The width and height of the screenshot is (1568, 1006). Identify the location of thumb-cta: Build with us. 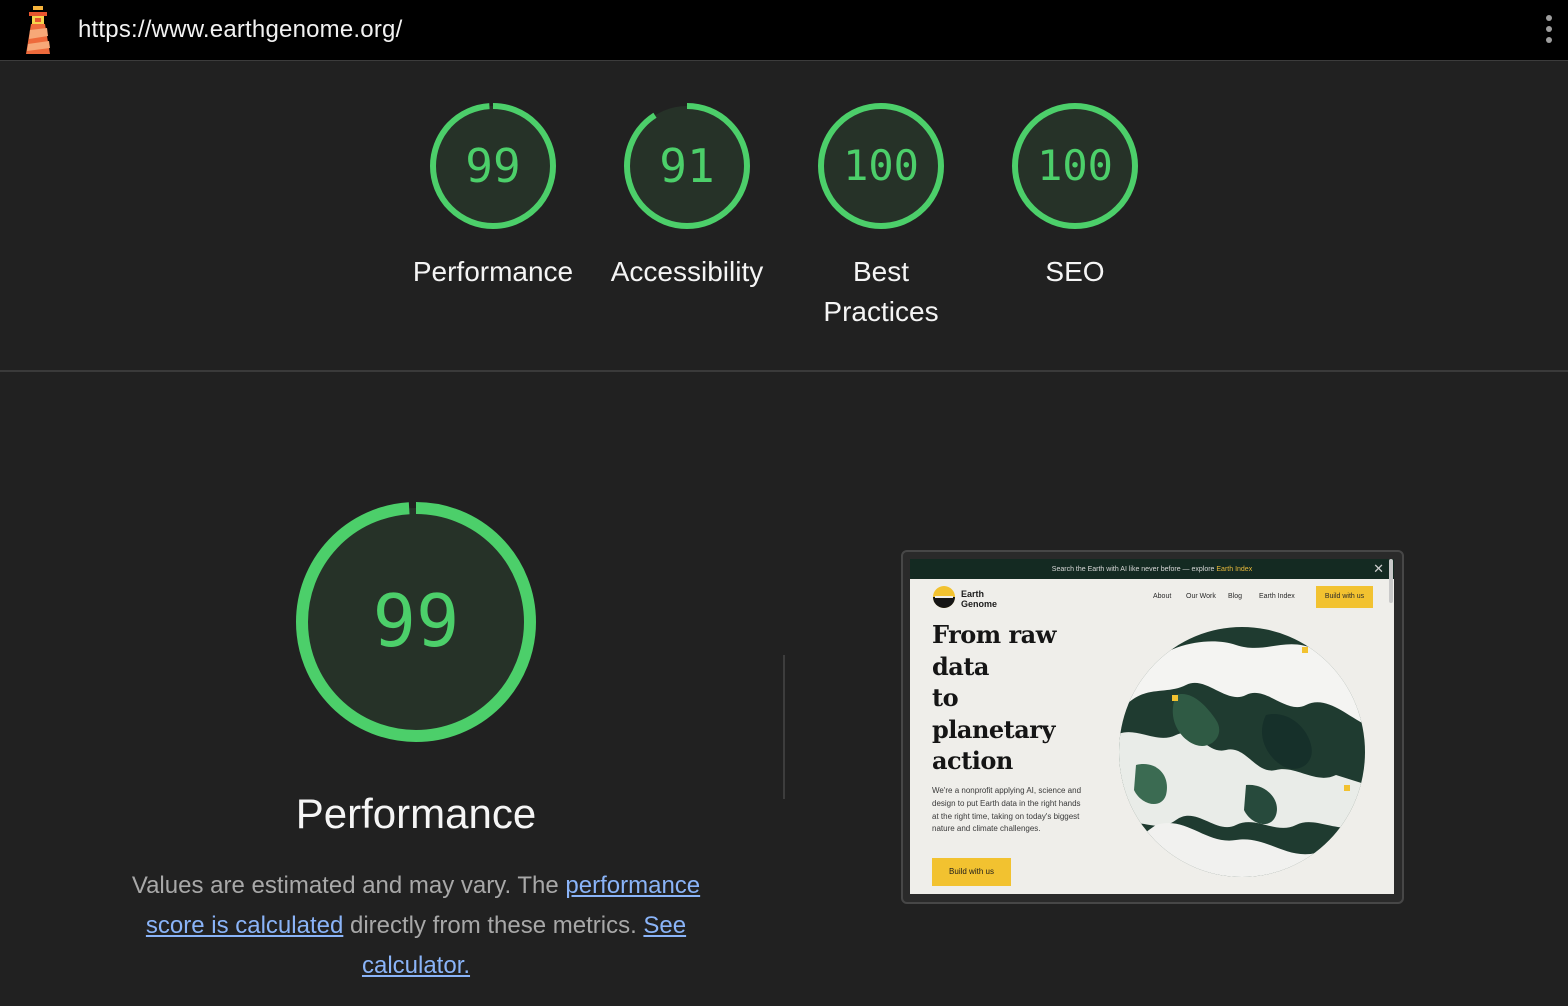
(1344, 597).